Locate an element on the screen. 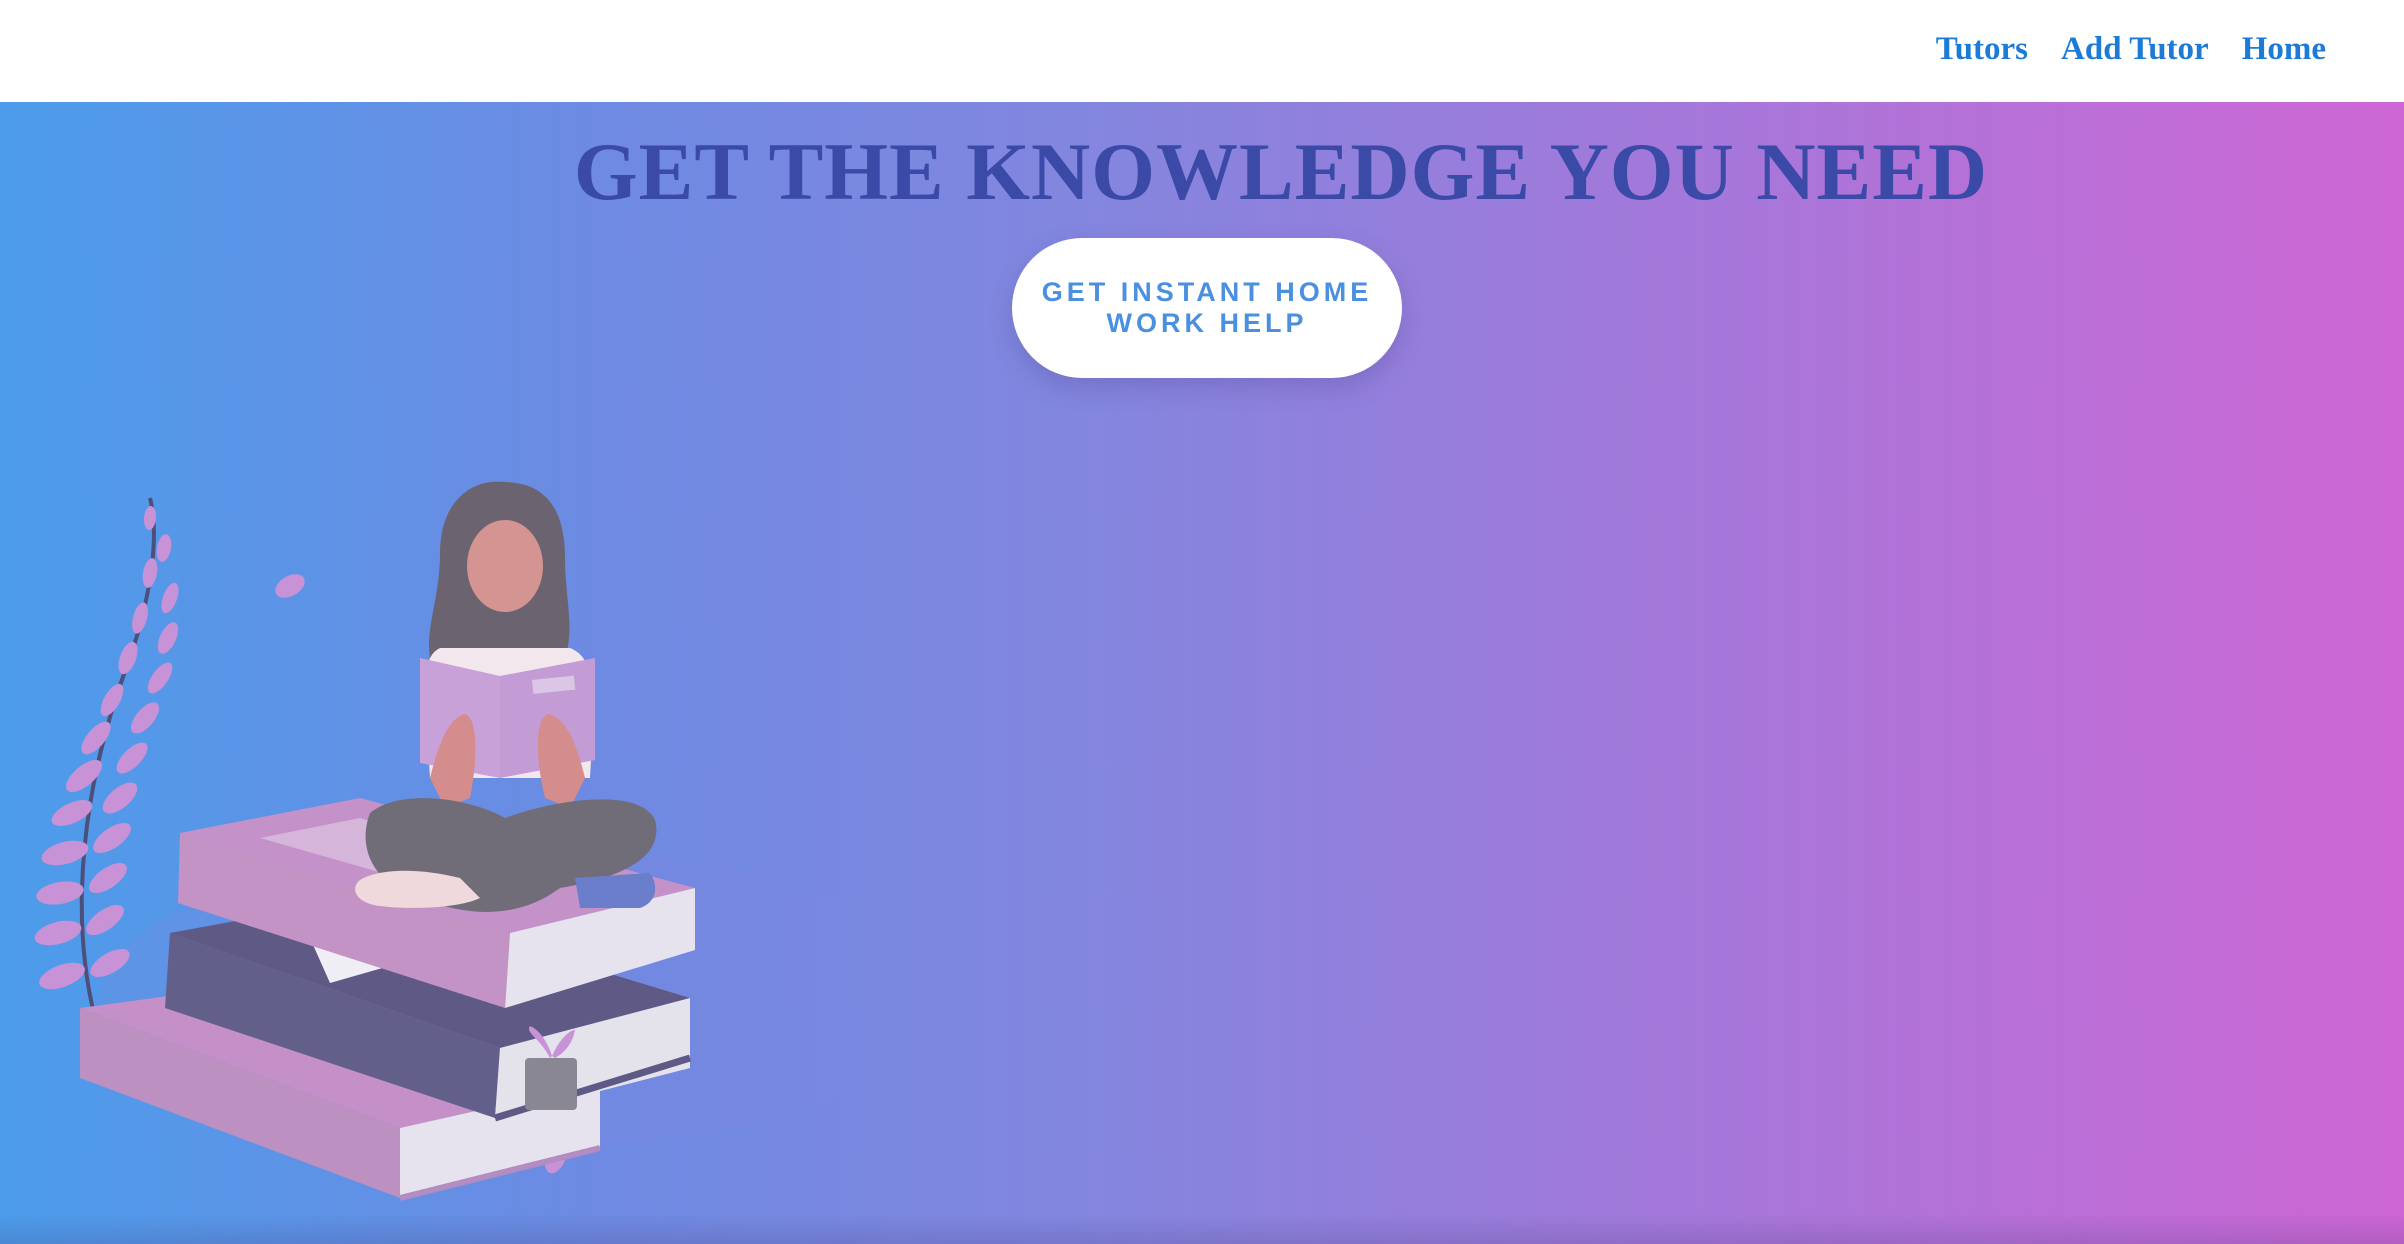 The height and width of the screenshot is (1244, 2404). hero-bottom-shade is located at coordinates (1202, 1229).